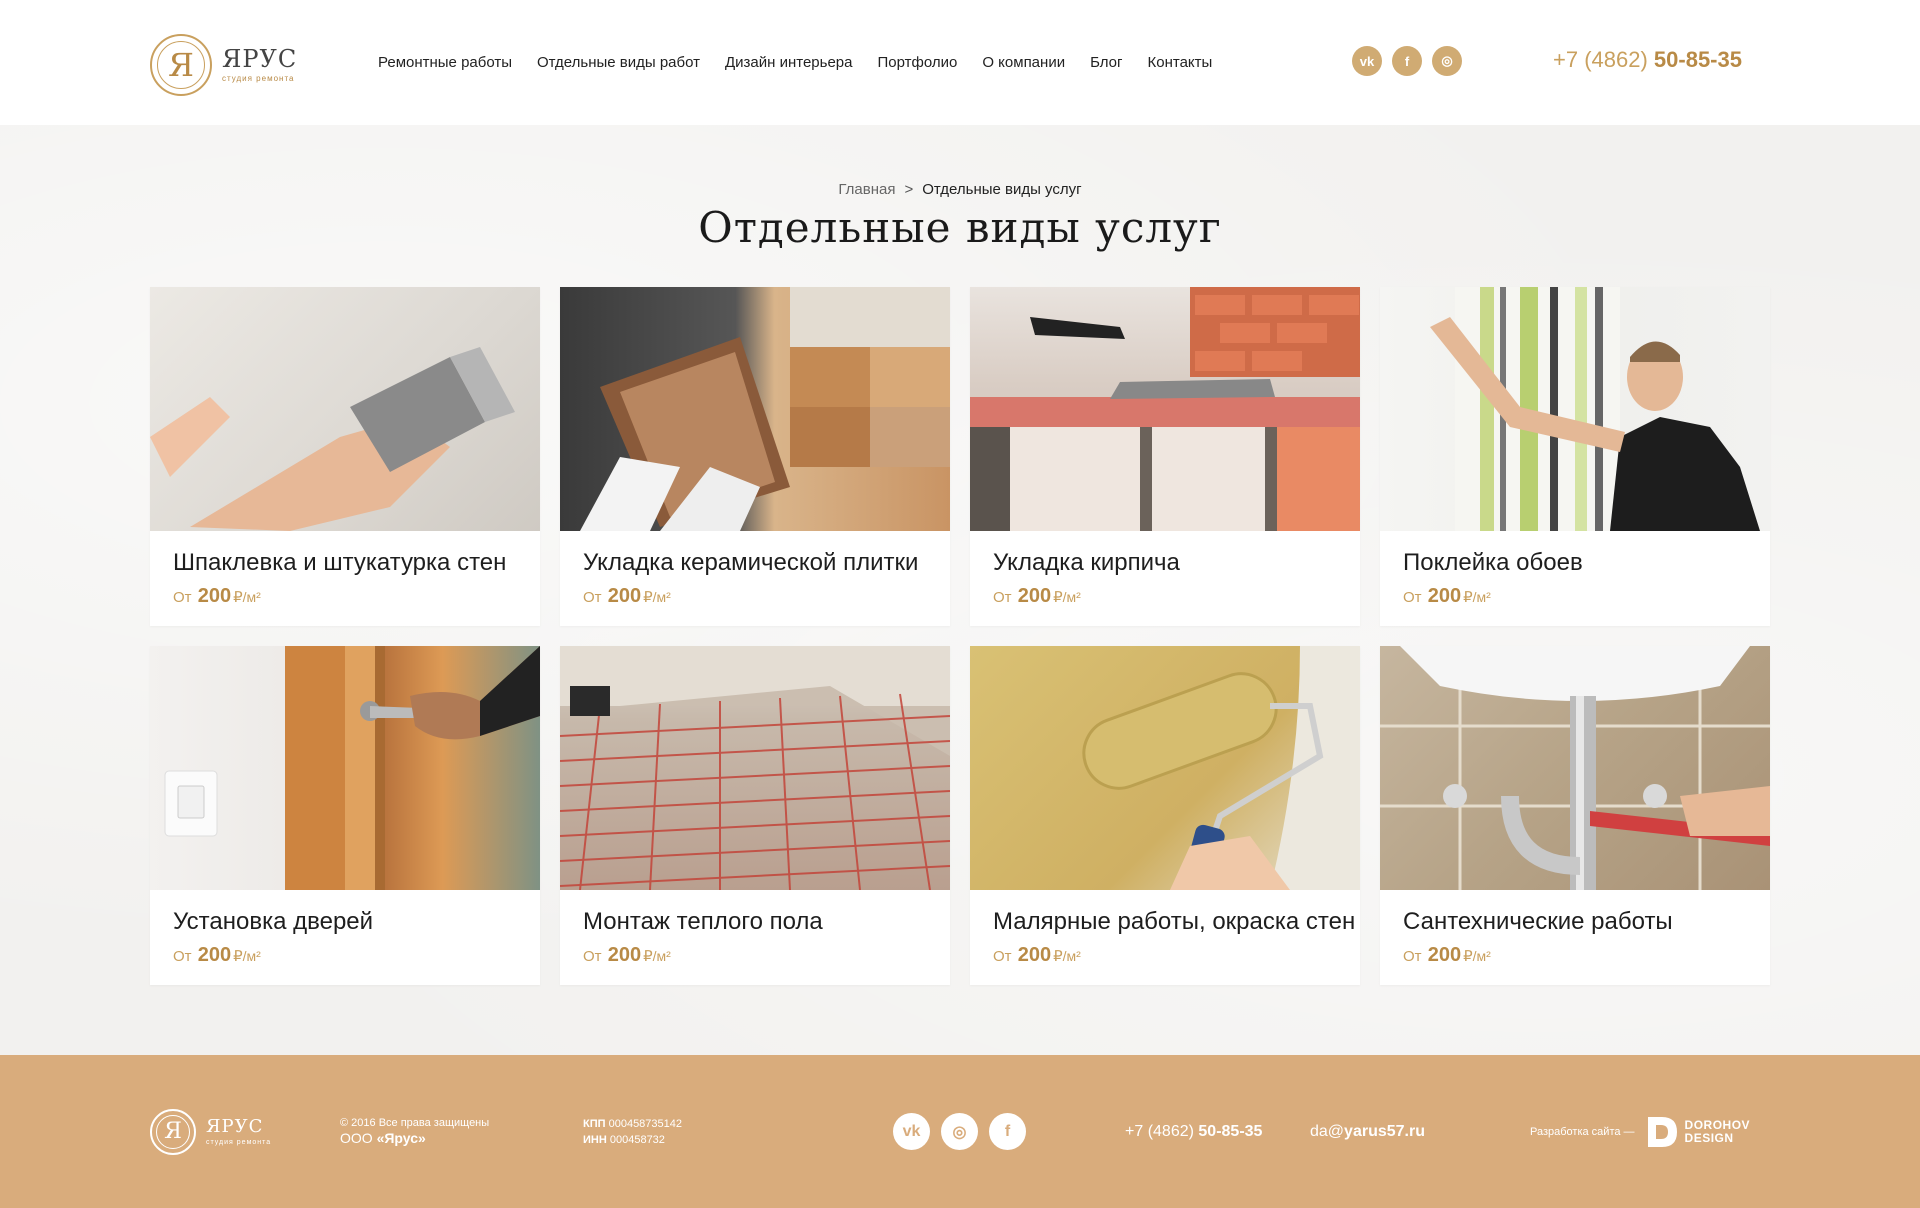 Image resolution: width=1920 pixels, height=1208 pixels. What do you see at coordinates (1023, 62) in the screenshot?
I see `nav-item-about: О компании` at bounding box center [1023, 62].